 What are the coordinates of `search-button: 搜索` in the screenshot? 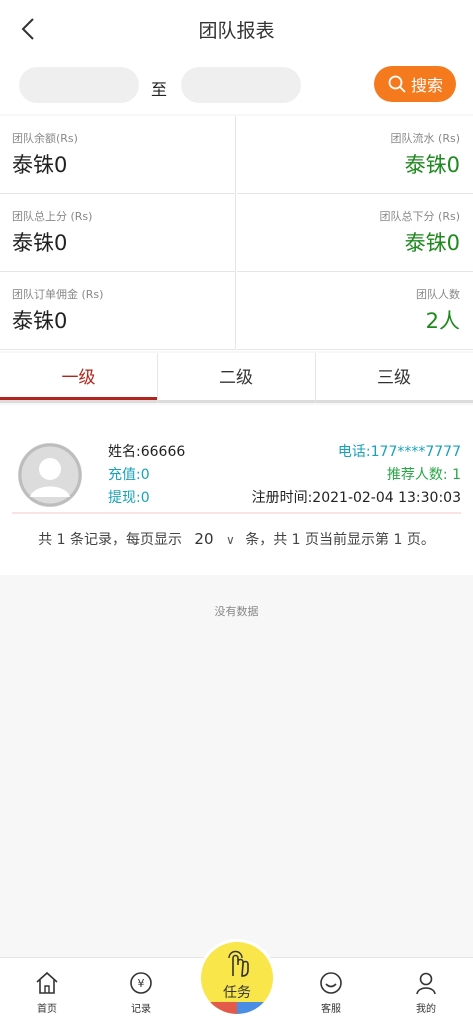 It's located at (415, 84).